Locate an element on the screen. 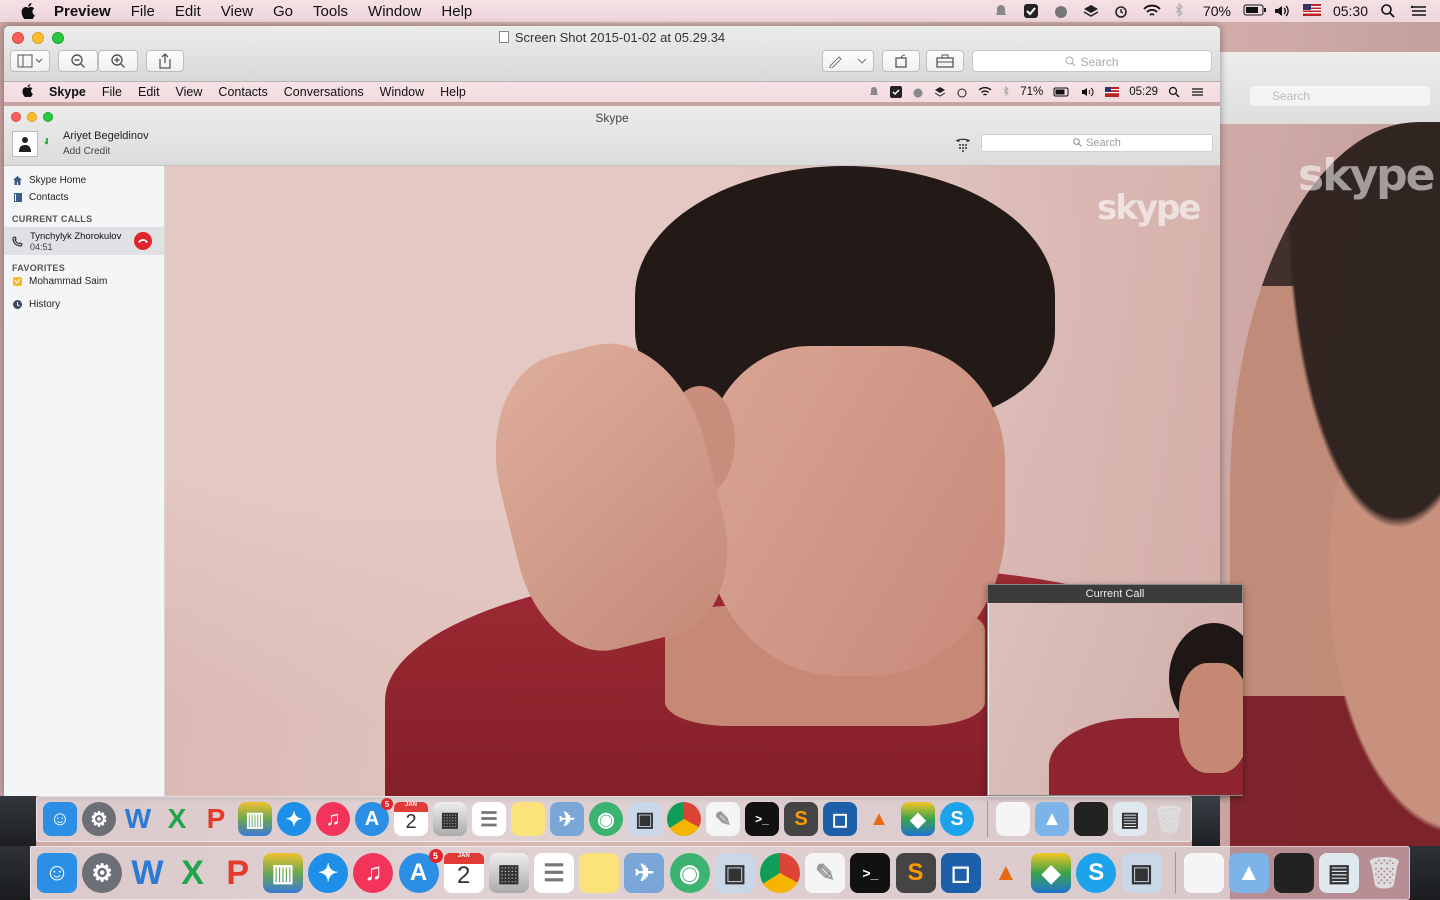 The image size is (1440, 900). calendar-icon: JAN 2 is located at coordinates (463, 873).